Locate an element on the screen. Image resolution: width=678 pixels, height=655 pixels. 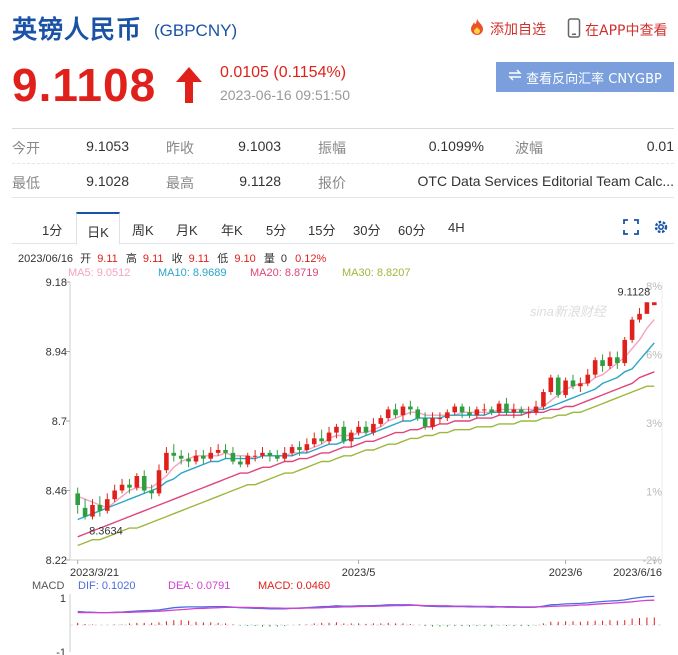
info-low: 9.10 is located at coordinates (244, 259).